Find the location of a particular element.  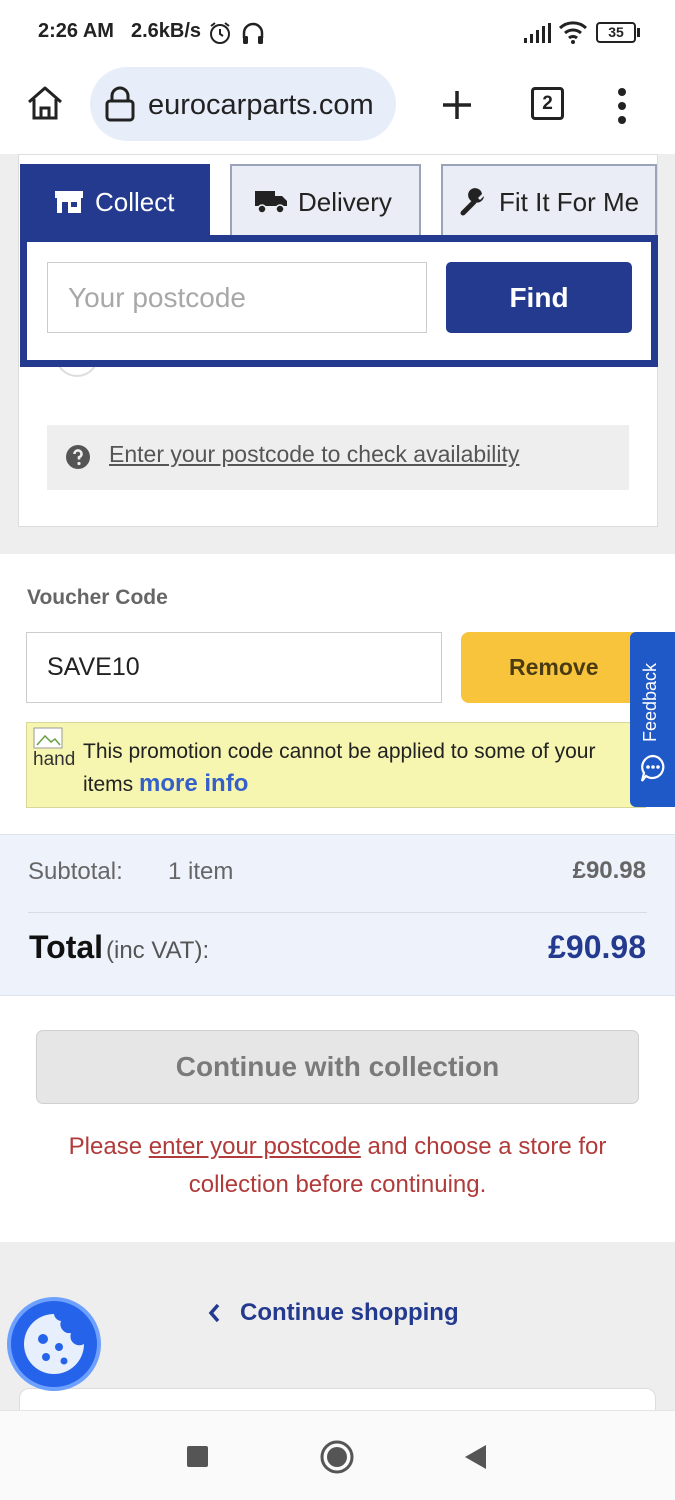

voucher-code-input is located at coordinates (234, 667).